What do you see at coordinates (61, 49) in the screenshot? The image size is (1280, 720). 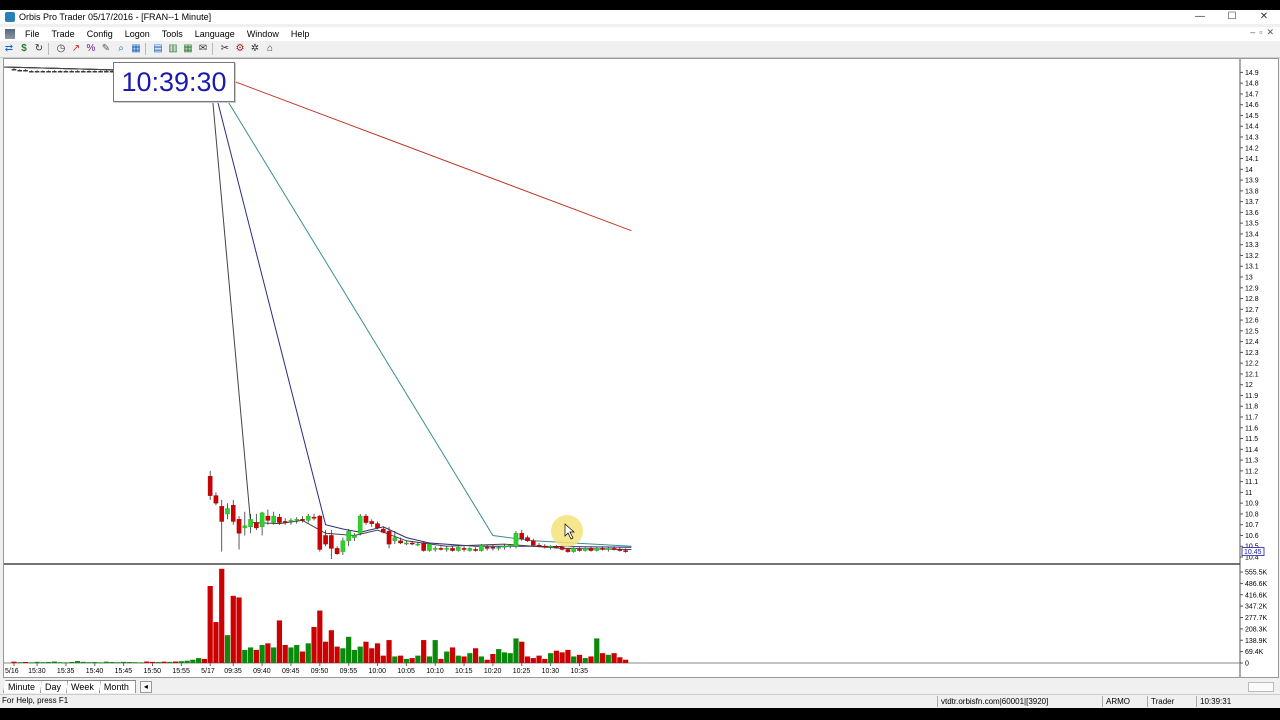 I see `clock-icon: ◷` at bounding box center [61, 49].